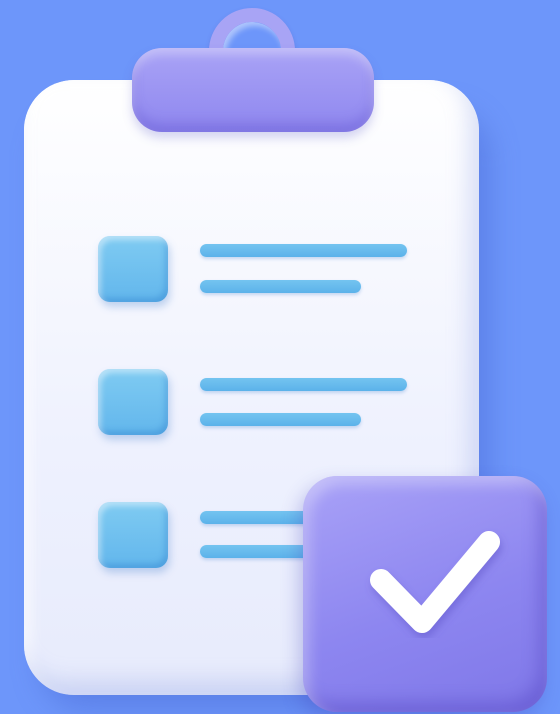 This screenshot has width=560, height=714. What do you see at coordinates (280, 286) in the screenshot?
I see `checklist-line-1b` at bounding box center [280, 286].